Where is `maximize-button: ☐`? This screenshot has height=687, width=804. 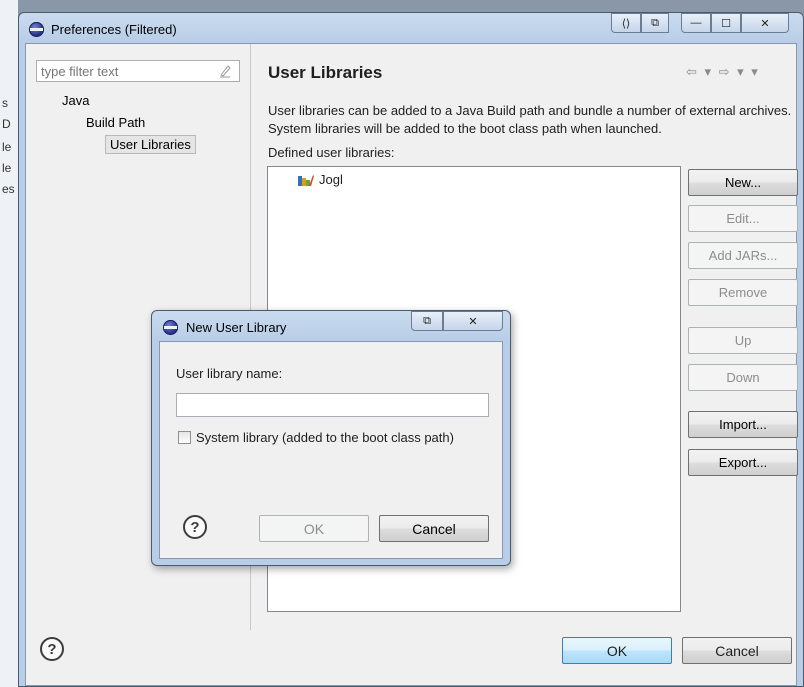
maximize-button: ☐ is located at coordinates (726, 23).